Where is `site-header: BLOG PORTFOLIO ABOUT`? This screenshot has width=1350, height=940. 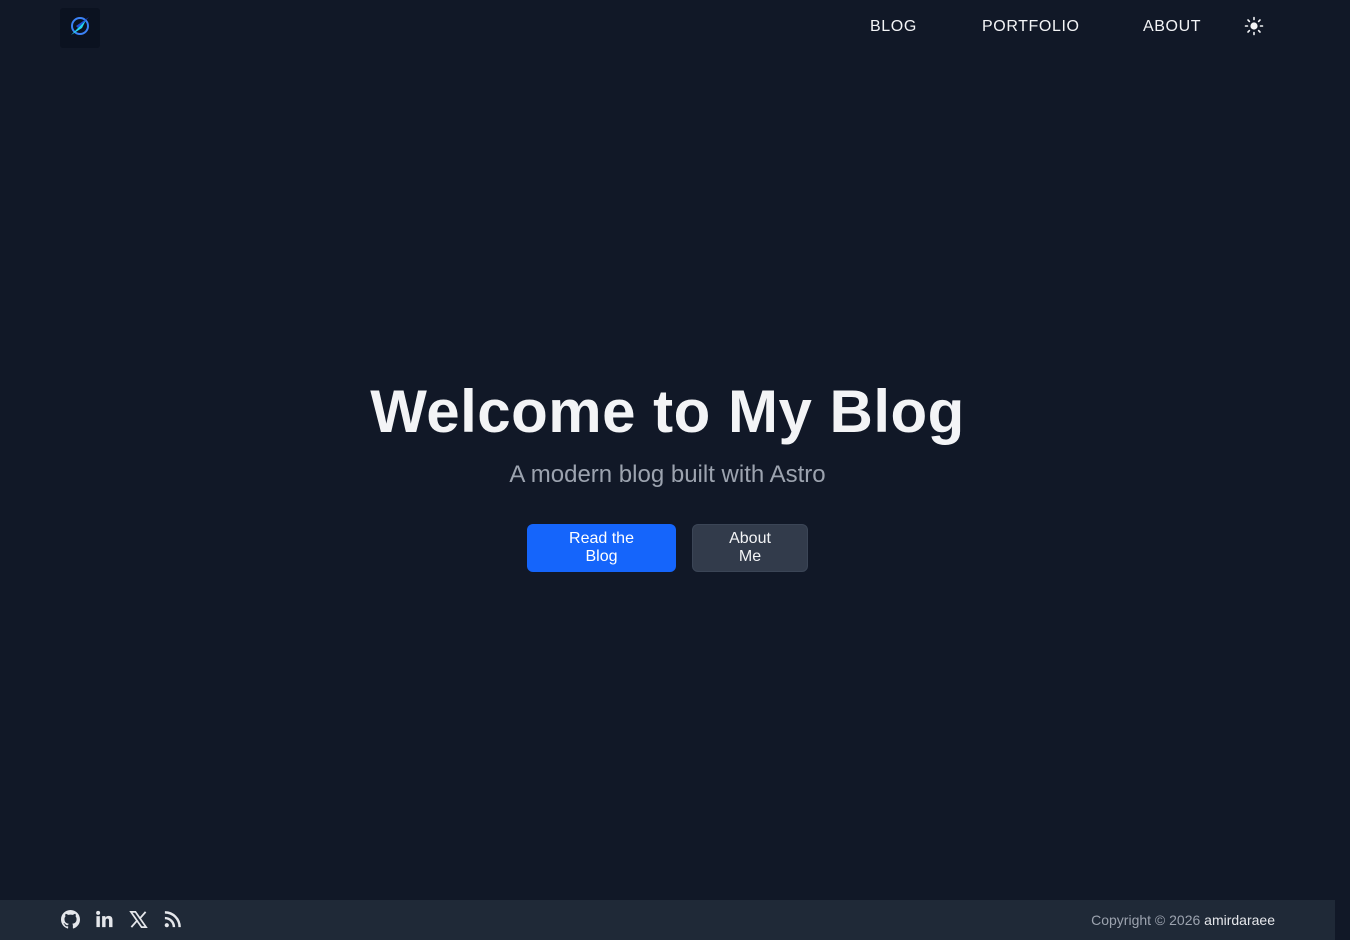
site-header: BLOG PORTFOLIO ABOUT is located at coordinates (675, 28).